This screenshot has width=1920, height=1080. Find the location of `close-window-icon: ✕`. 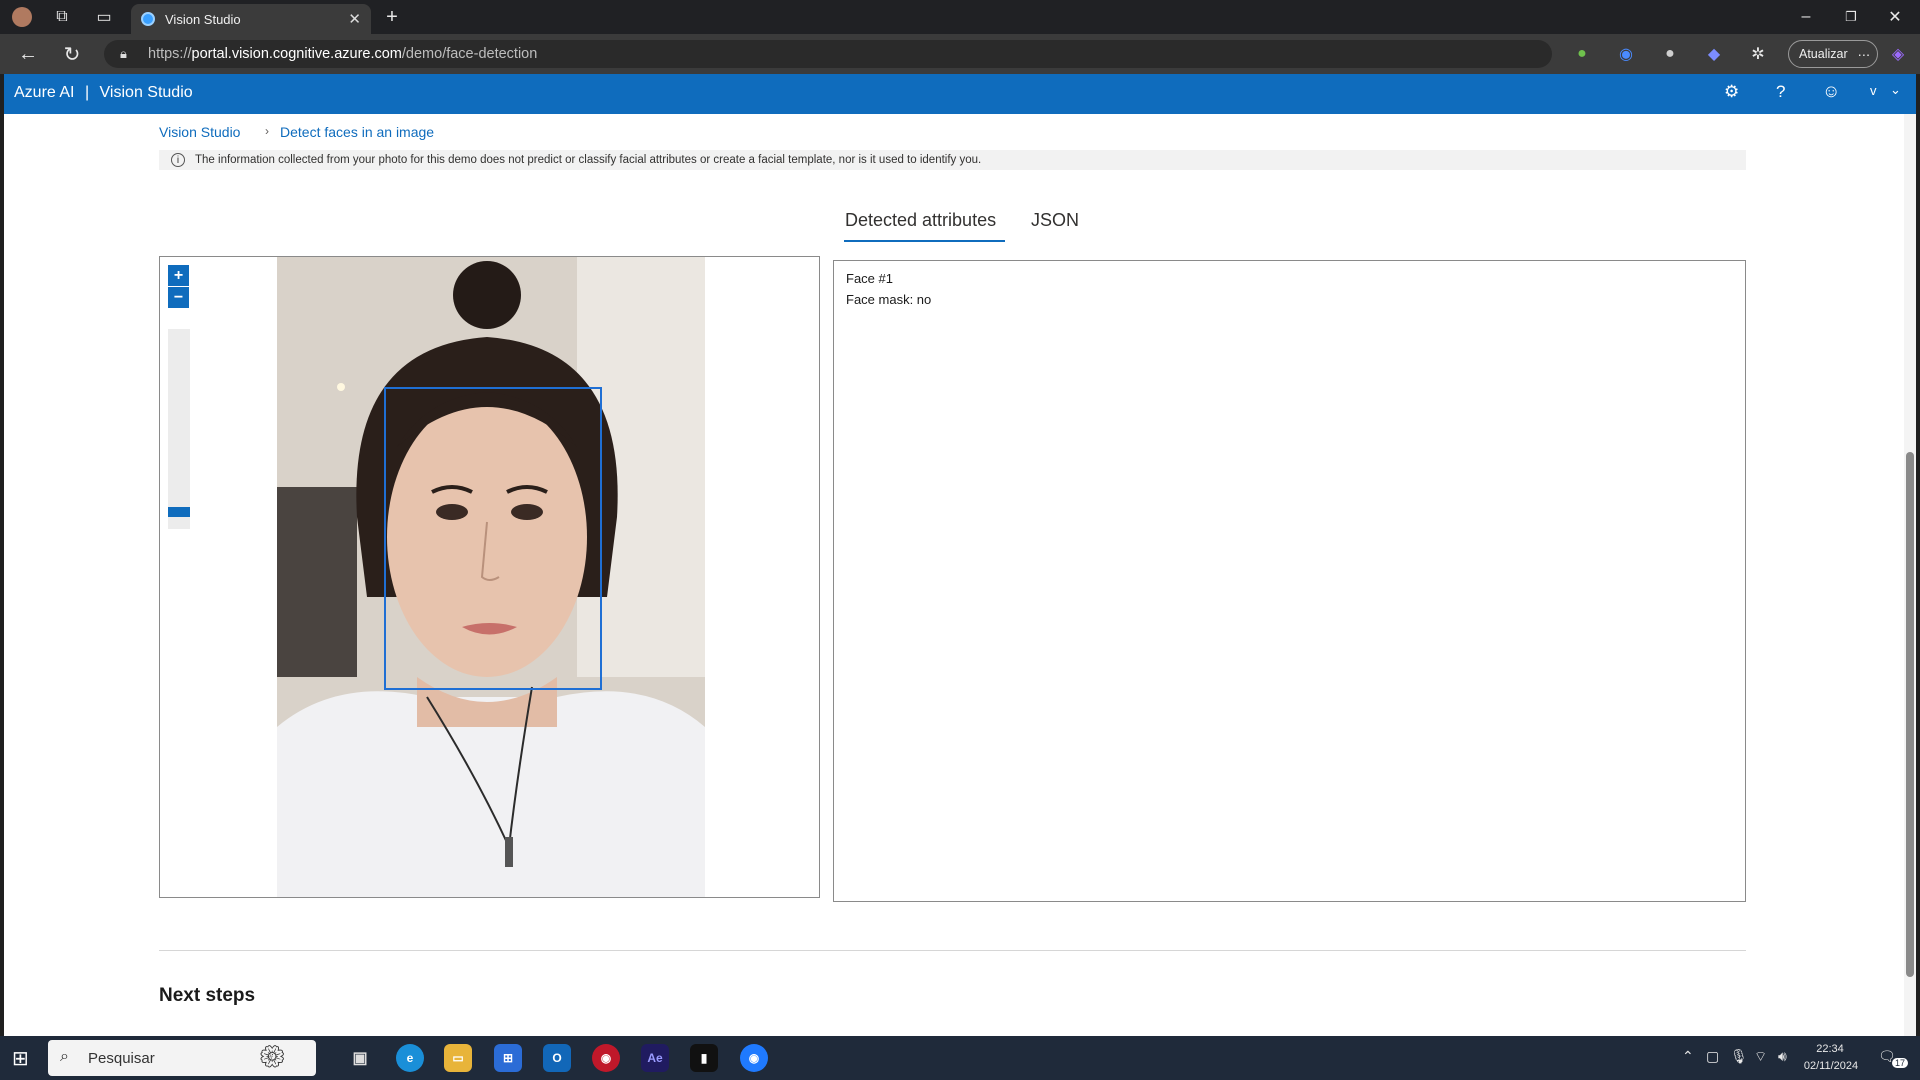

close-window-icon: ✕ is located at coordinates (1895, 17).